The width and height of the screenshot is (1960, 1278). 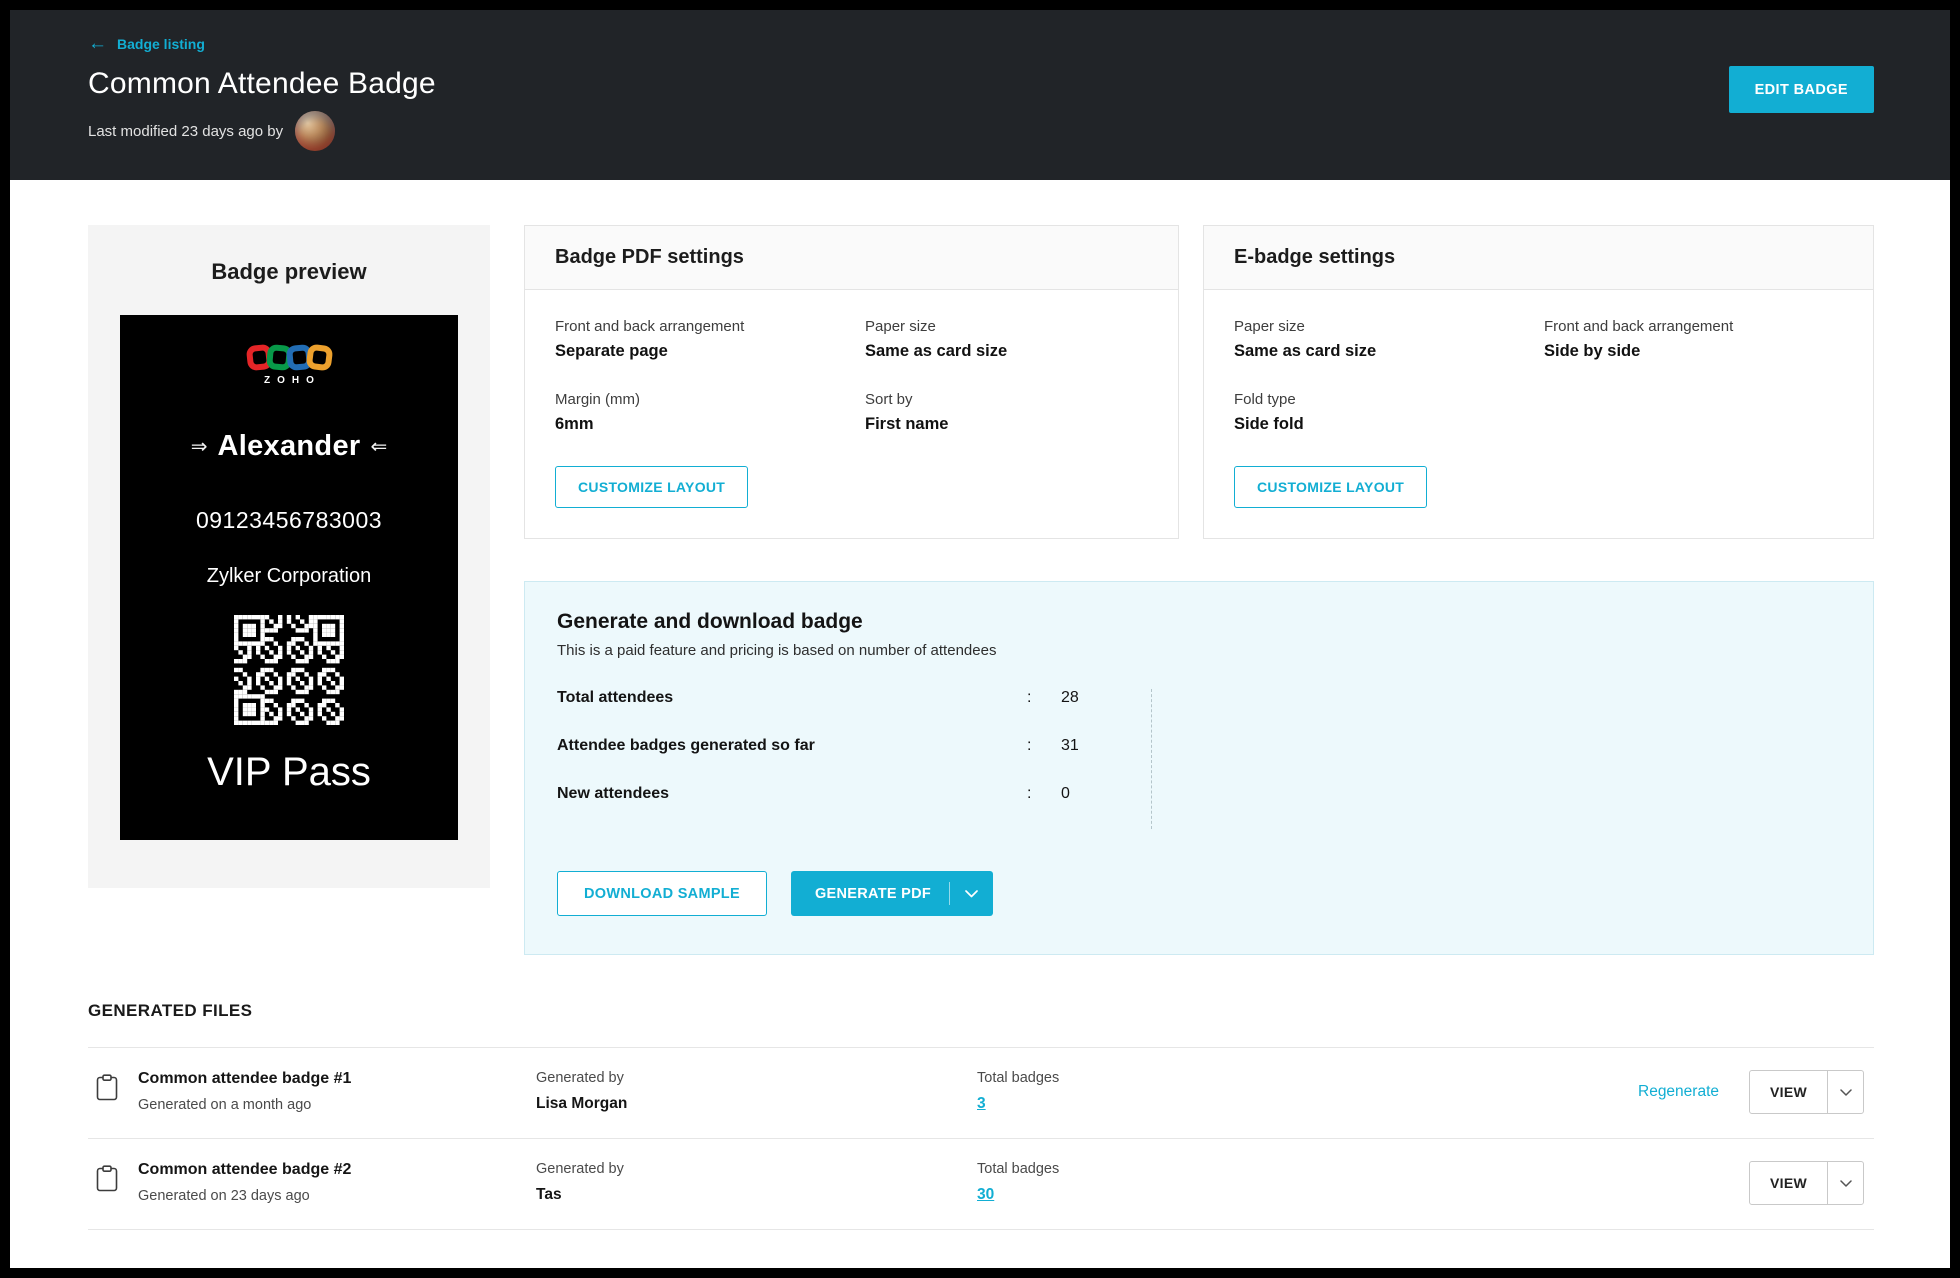 I want to click on zoho-wordmark: ZOHO, so click(x=292, y=380).